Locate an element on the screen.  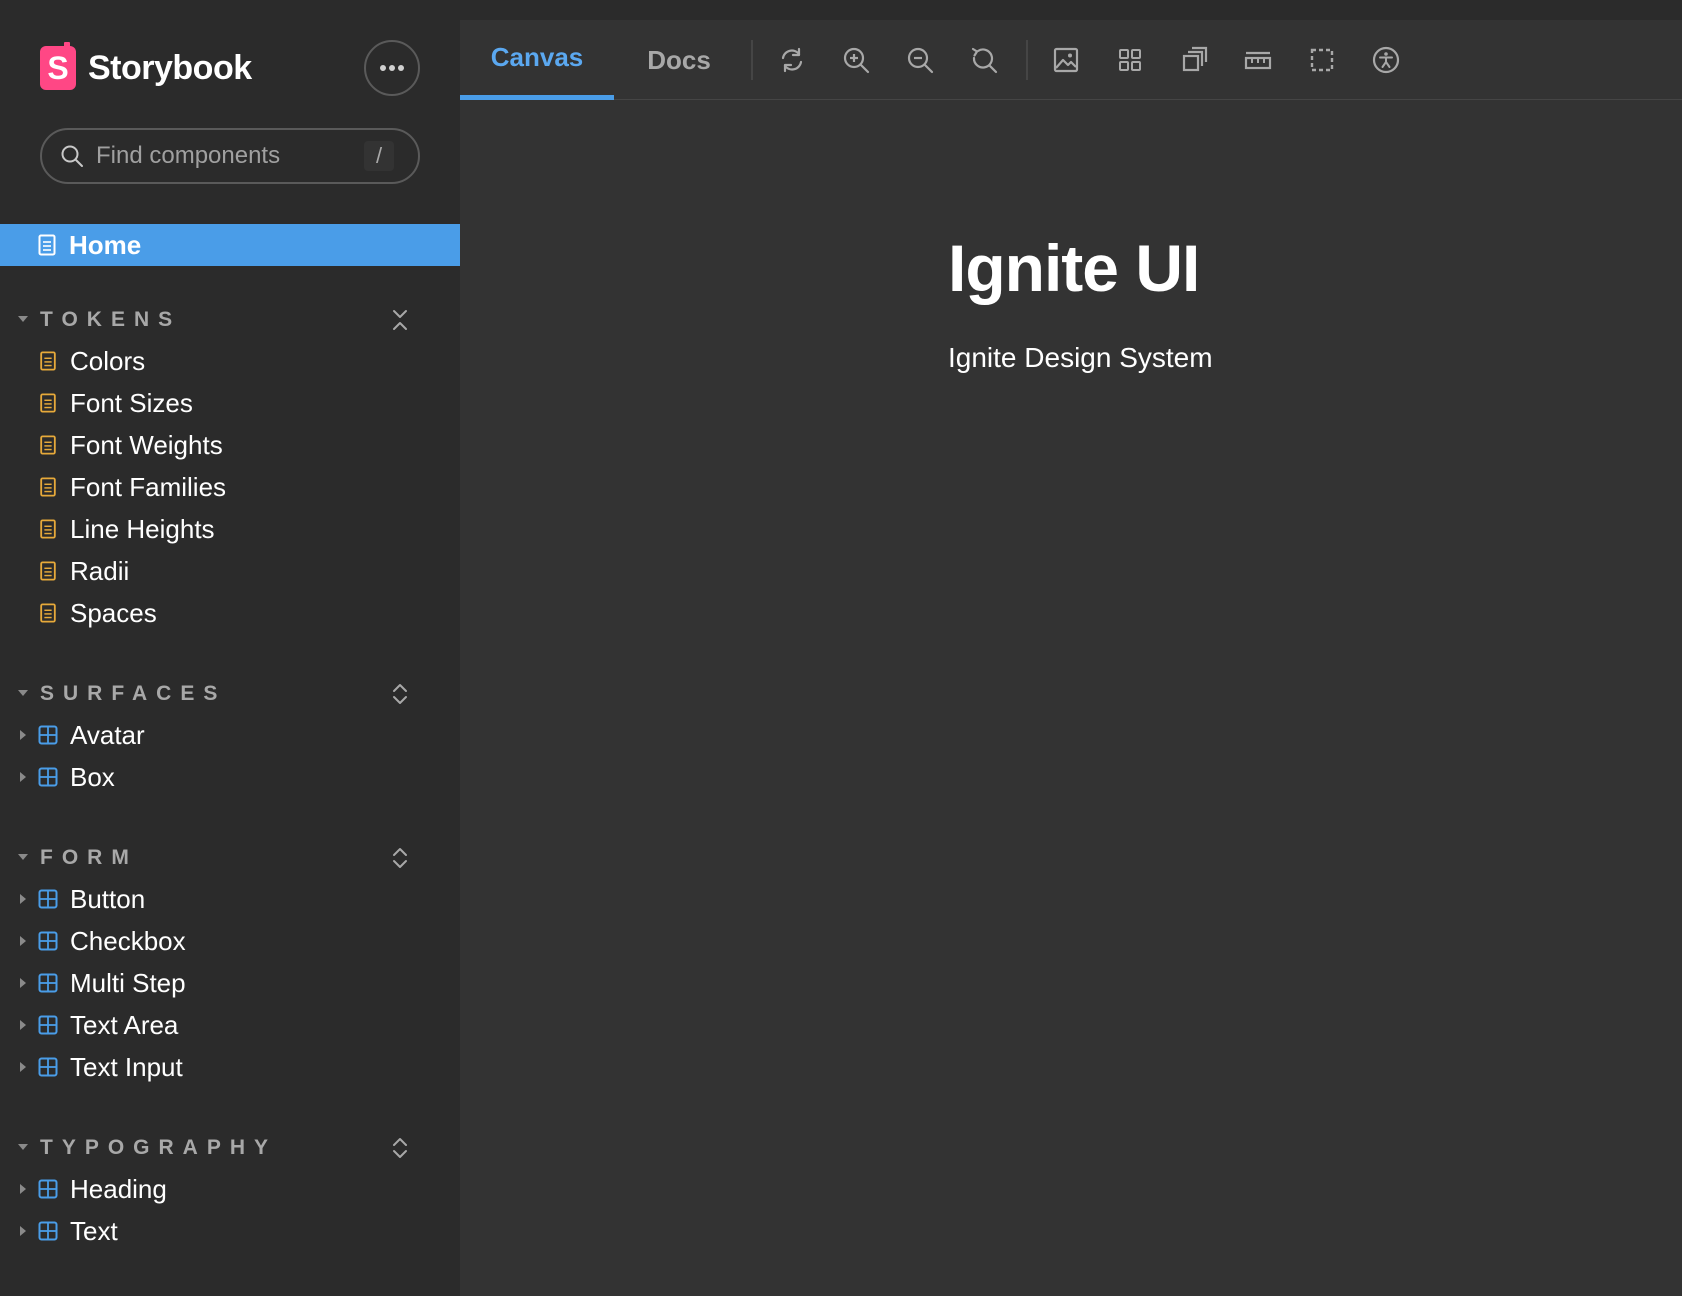
tab-canvas: Canvas is located at coordinates (537, 60).